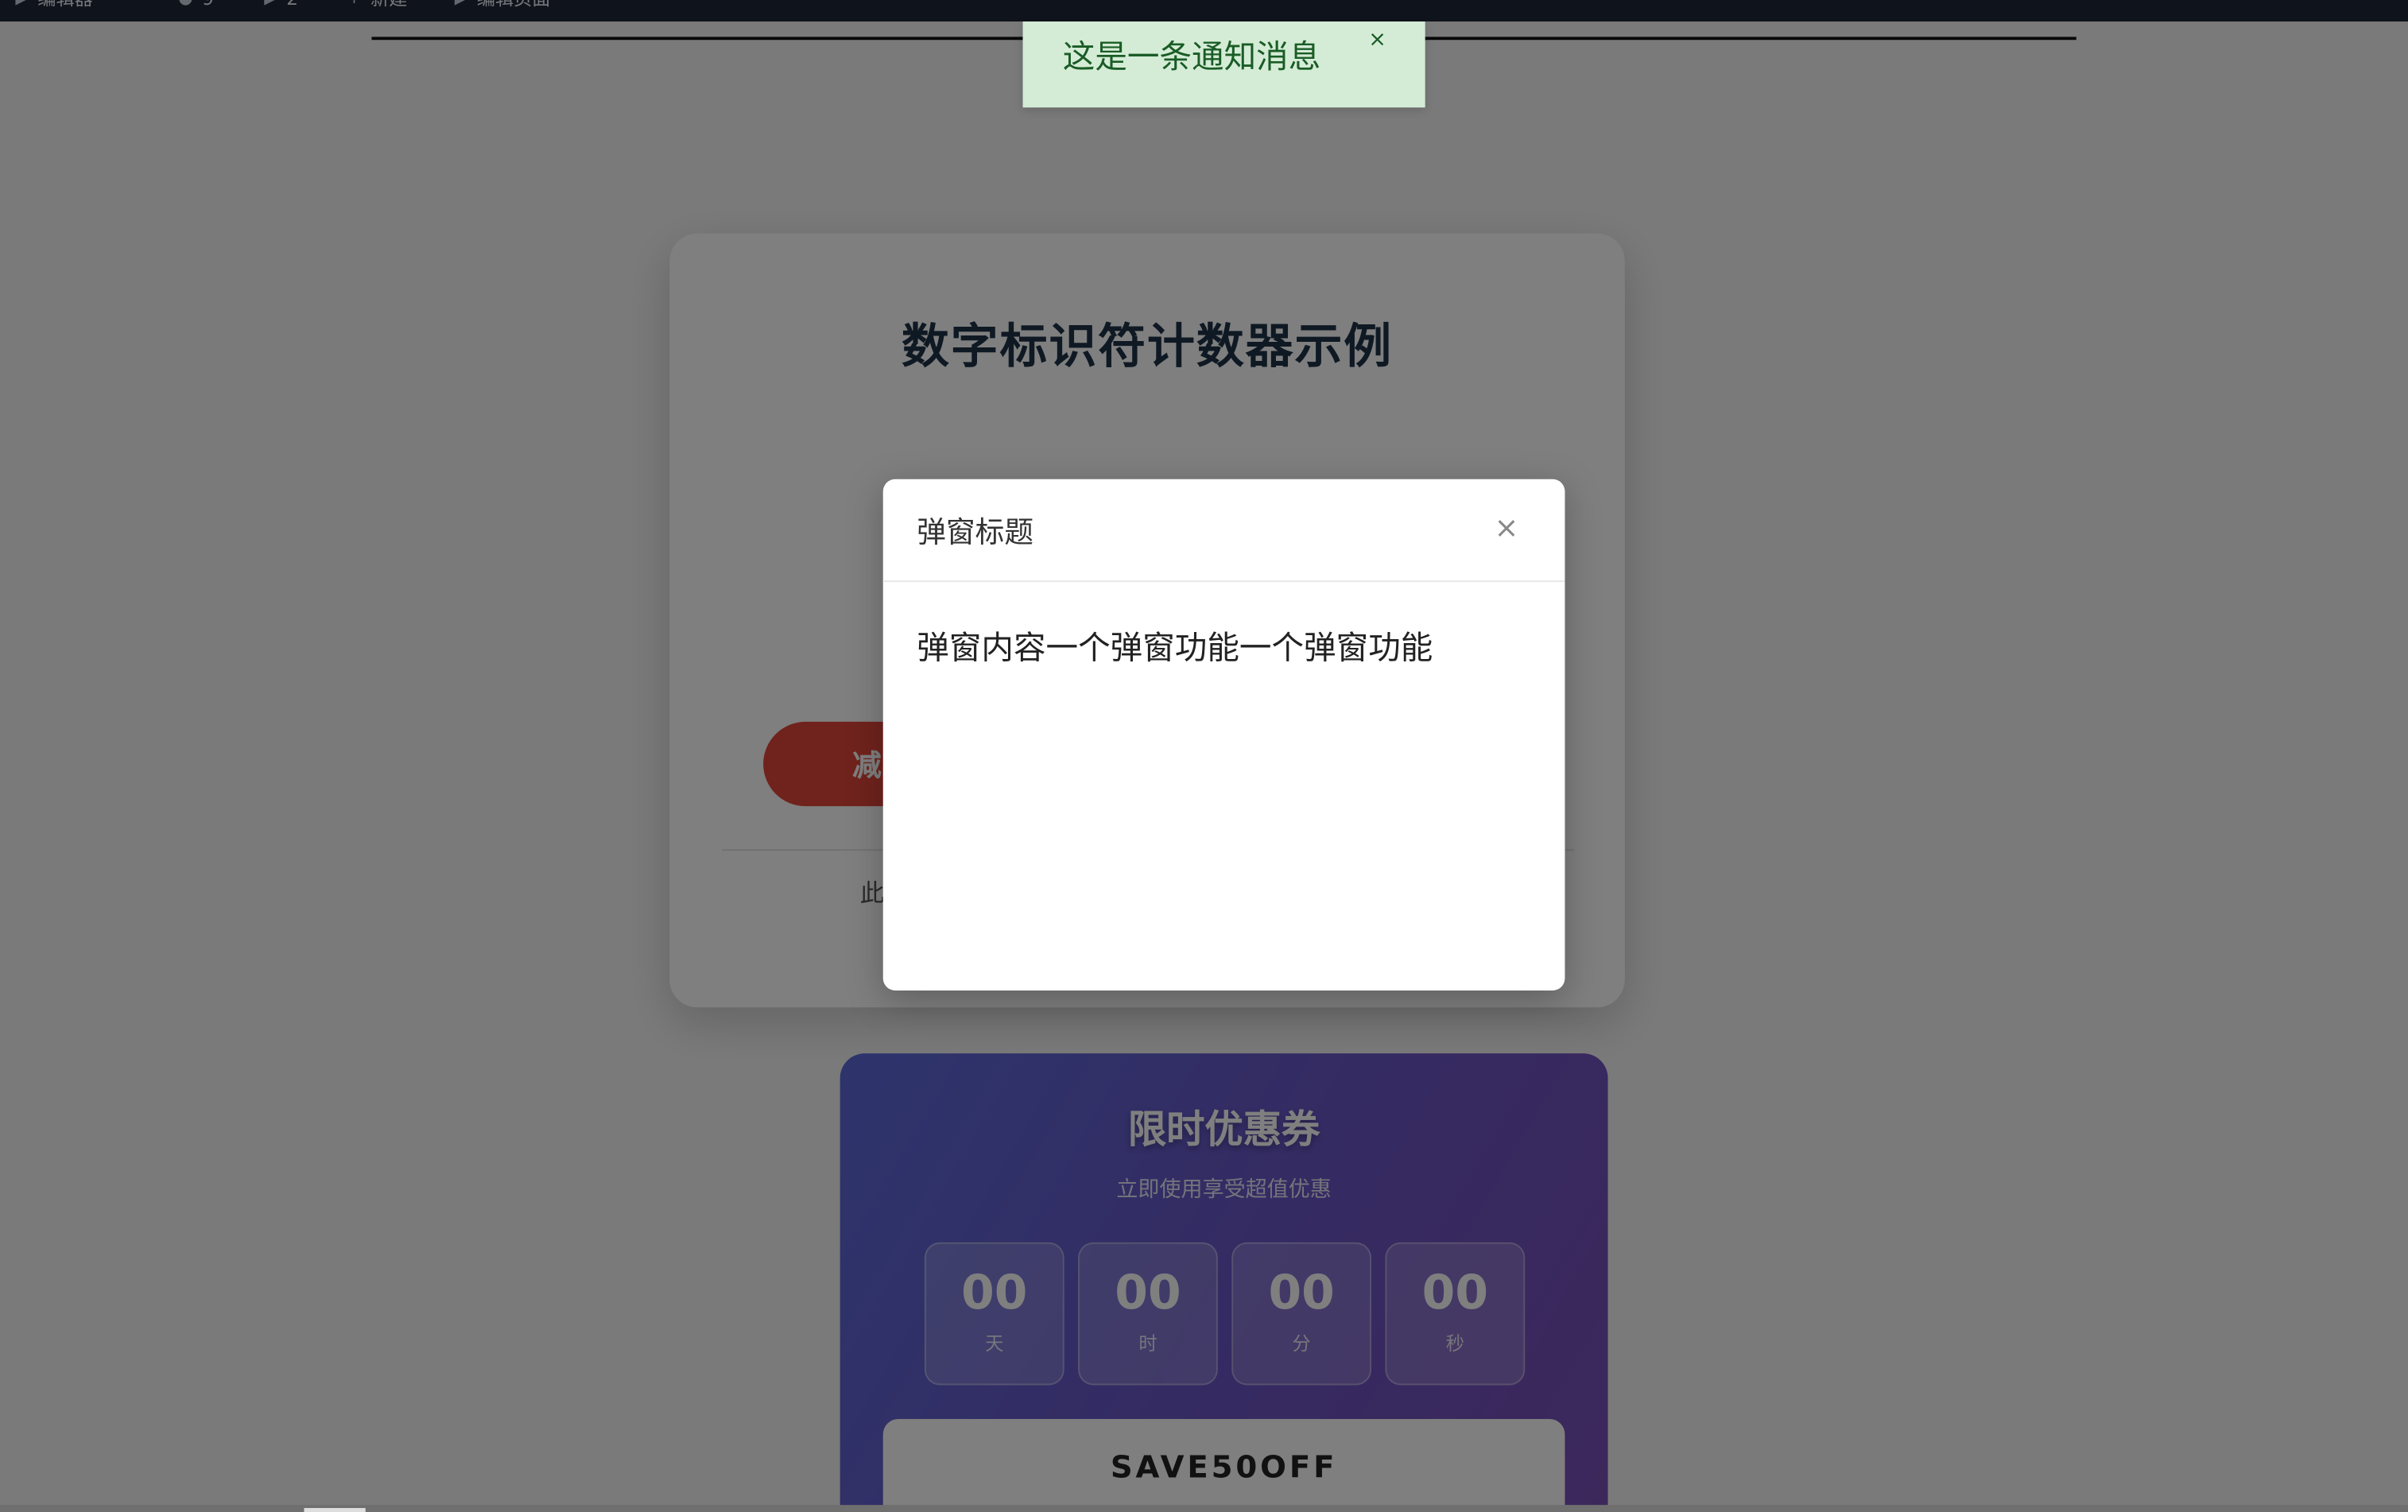 This screenshot has height=1512, width=2408. What do you see at coordinates (1204, 1508) in the screenshot?
I see `bottom-scrollbar` at bounding box center [1204, 1508].